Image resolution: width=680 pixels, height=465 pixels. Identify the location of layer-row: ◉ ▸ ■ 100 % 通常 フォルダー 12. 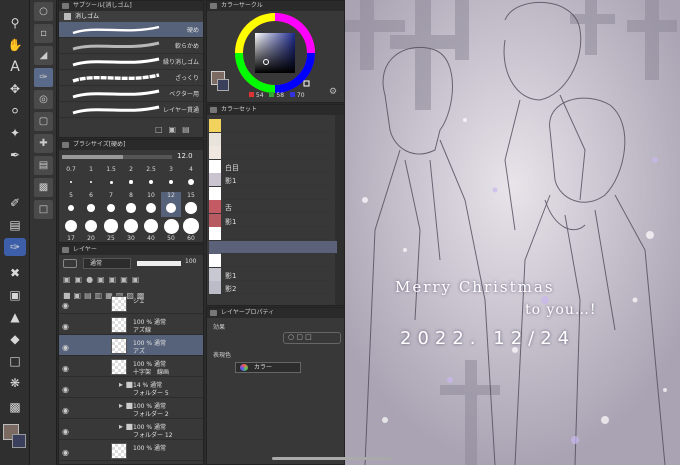
(131, 429).